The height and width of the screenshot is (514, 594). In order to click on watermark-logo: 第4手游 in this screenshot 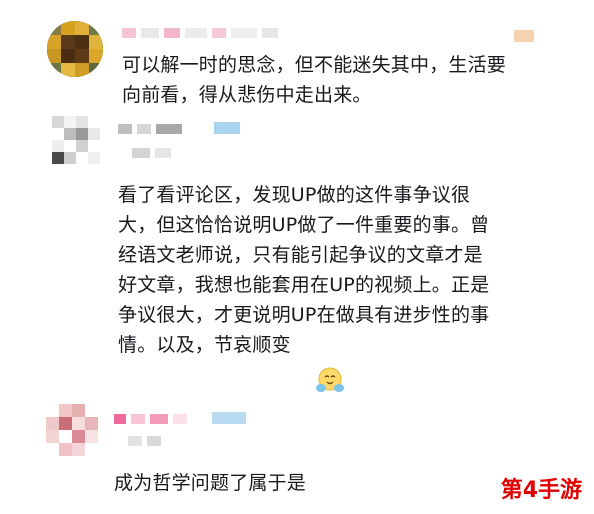, I will do `click(541, 490)`.